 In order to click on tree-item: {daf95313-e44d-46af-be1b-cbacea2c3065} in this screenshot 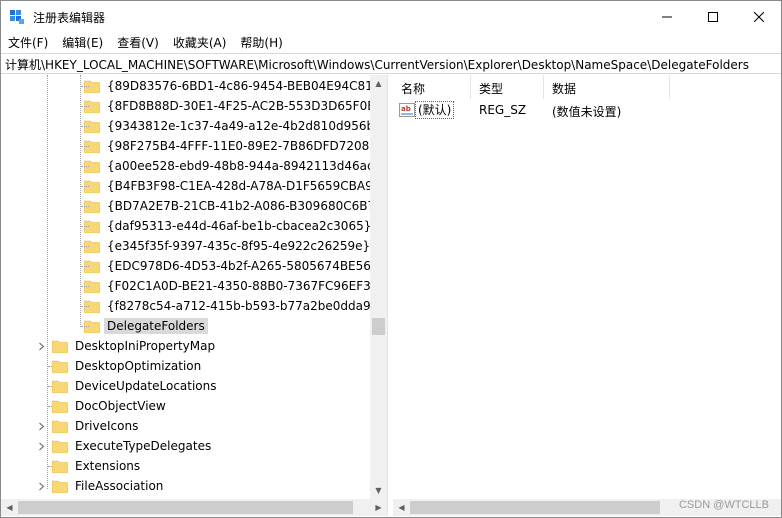, I will do `click(227, 226)`.